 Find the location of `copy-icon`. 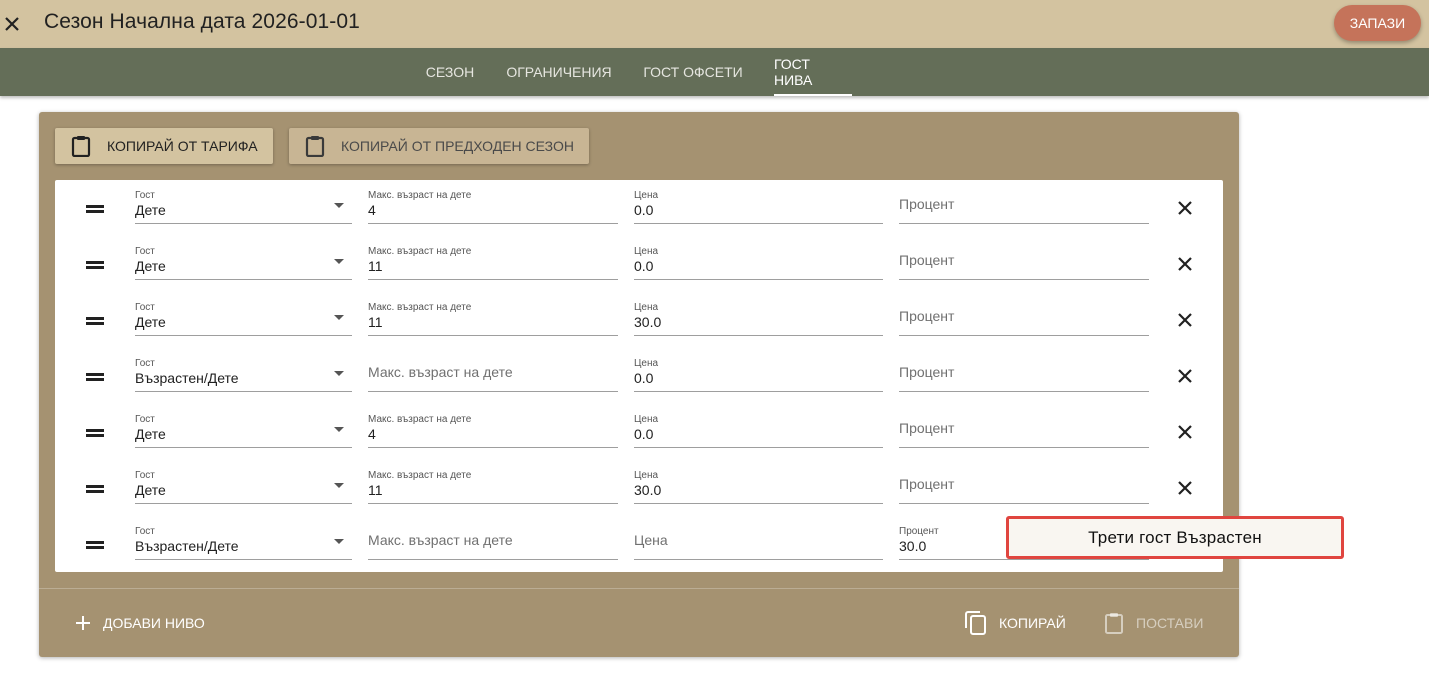

copy-icon is located at coordinates (976, 623).